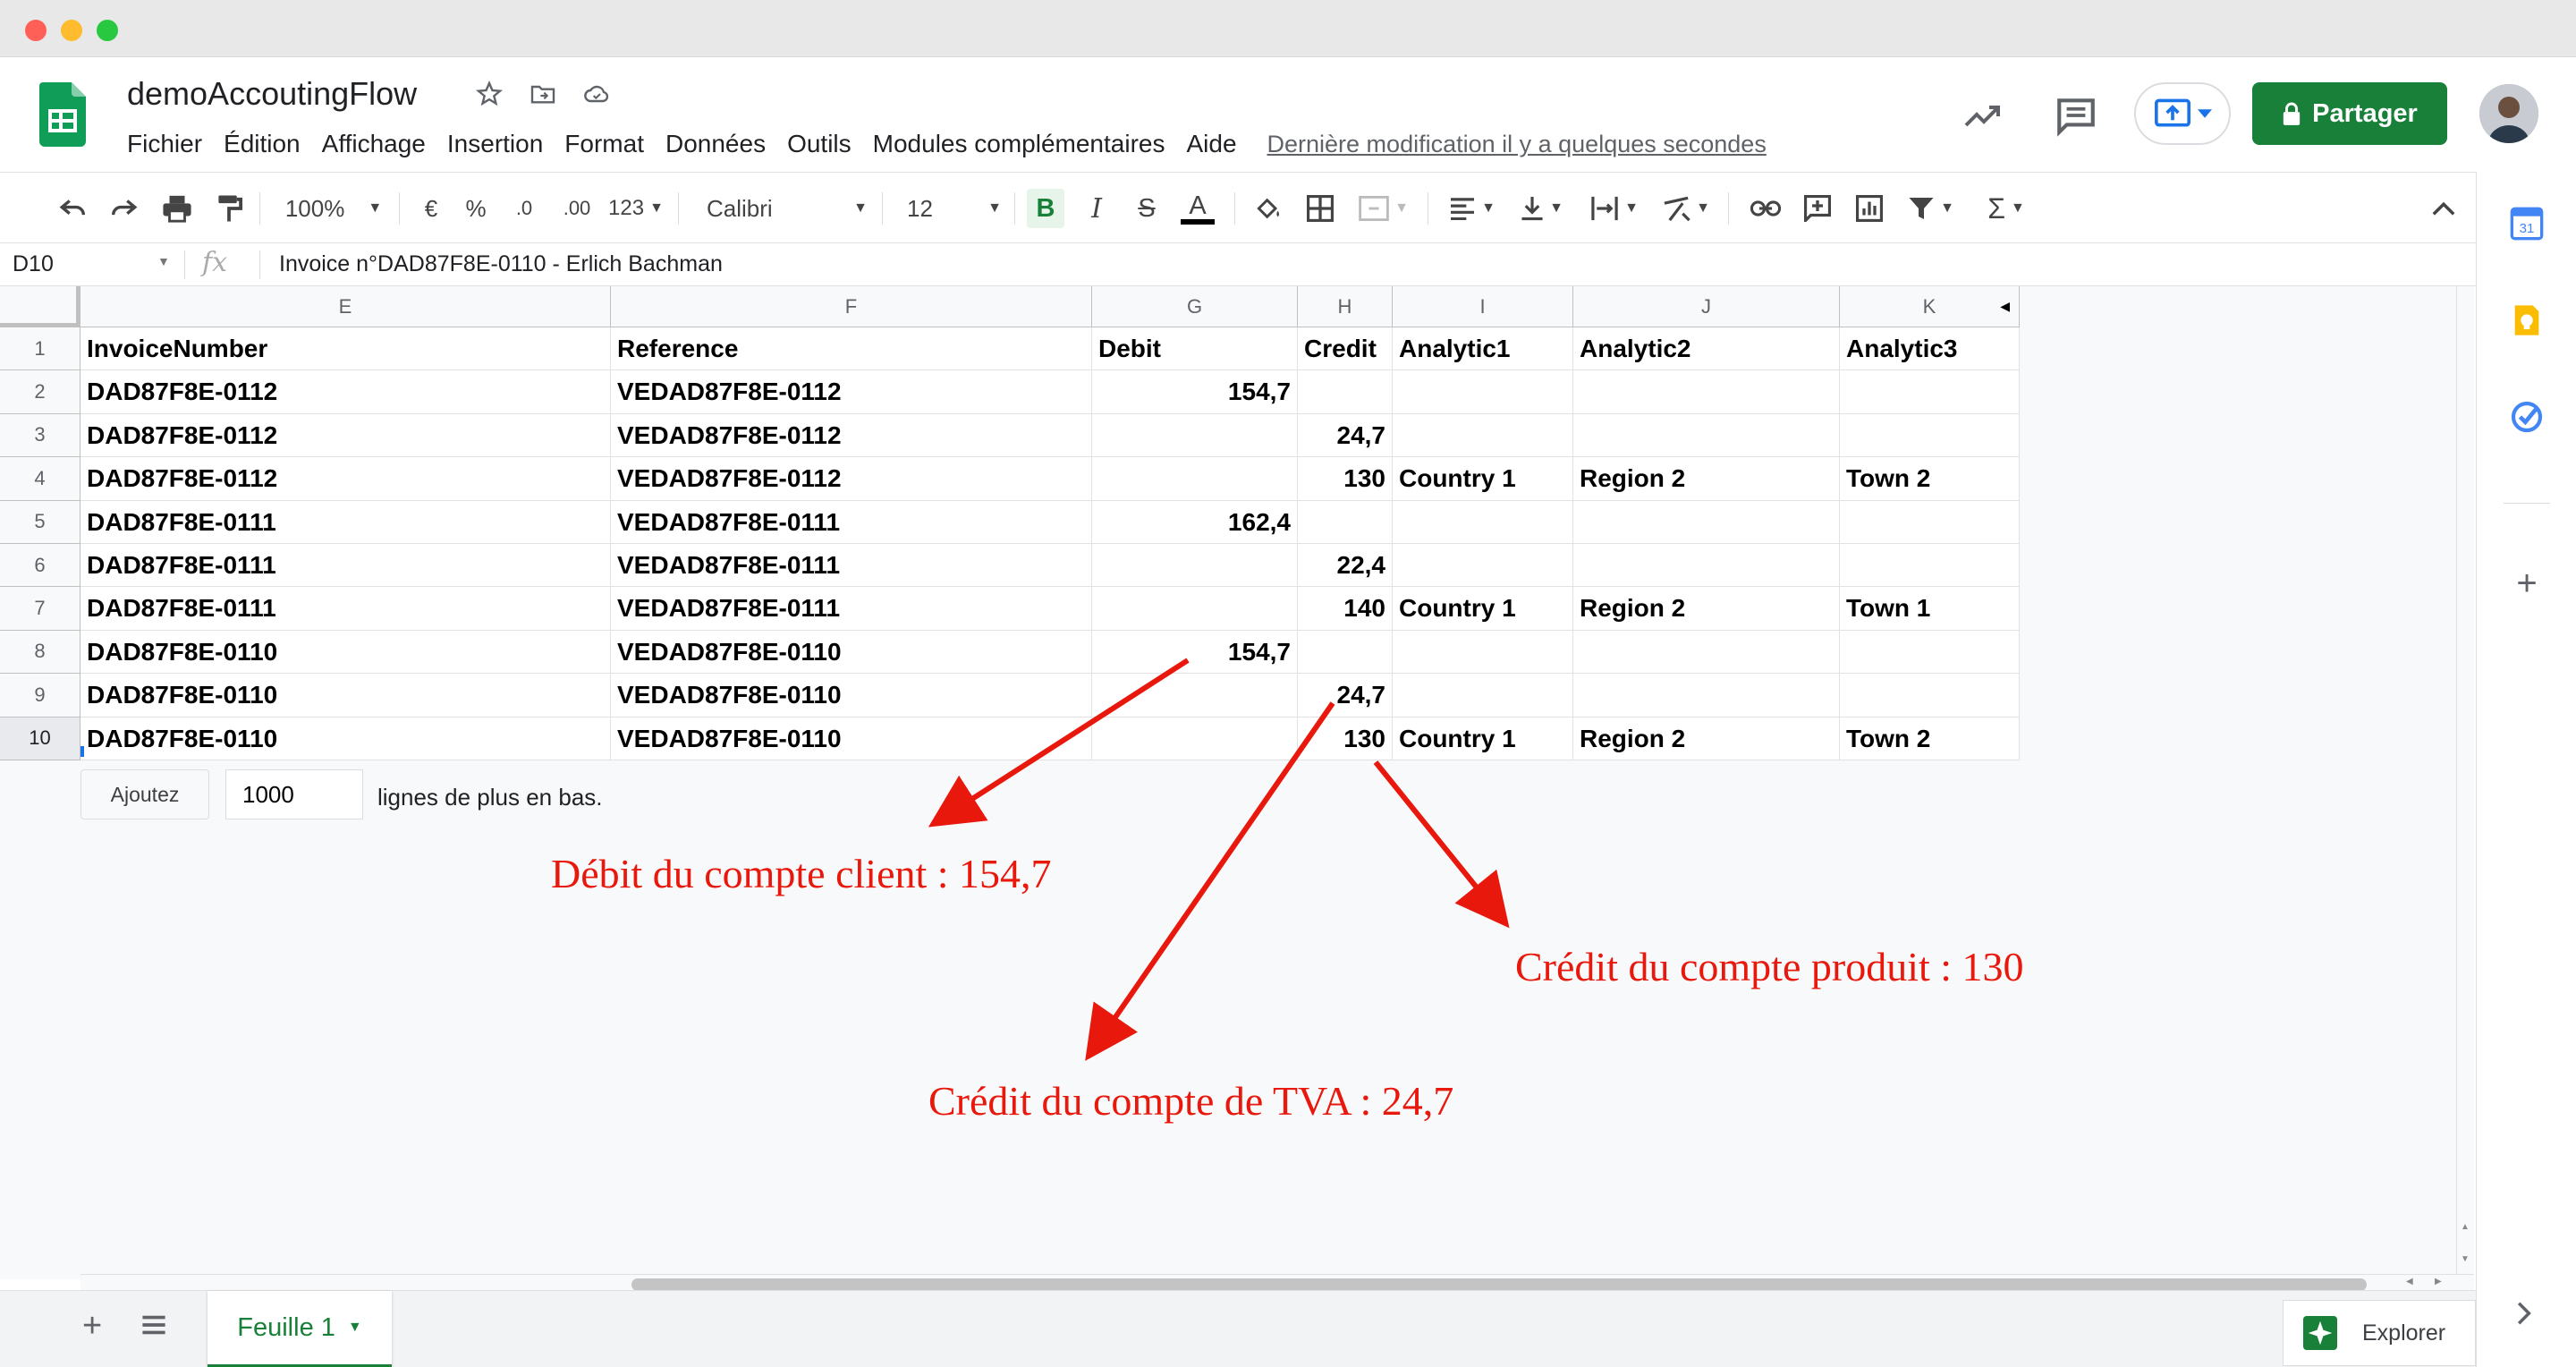  Describe the element at coordinates (489, 94) in the screenshot. I see `star-icon` at that location.